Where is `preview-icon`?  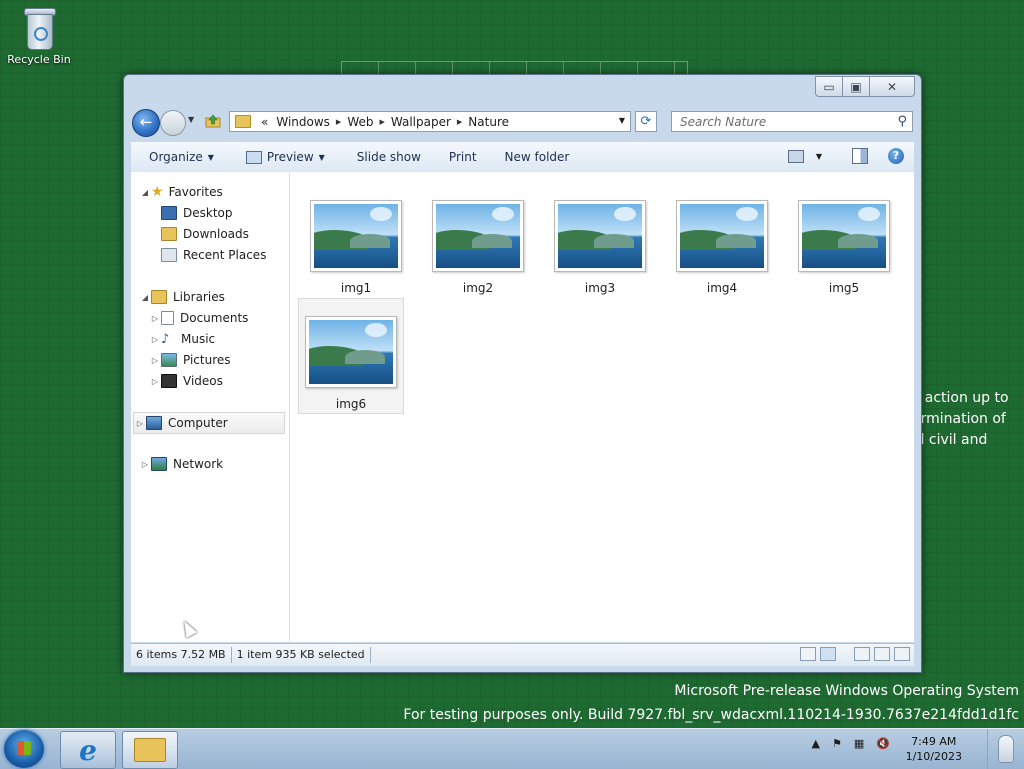
preview-icon is located at coordinates (253, 157).